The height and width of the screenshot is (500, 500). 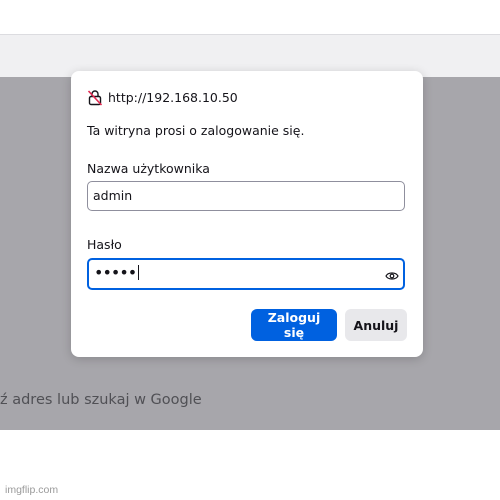 I want to click on username-field: admin, so click(x=246, y=196).